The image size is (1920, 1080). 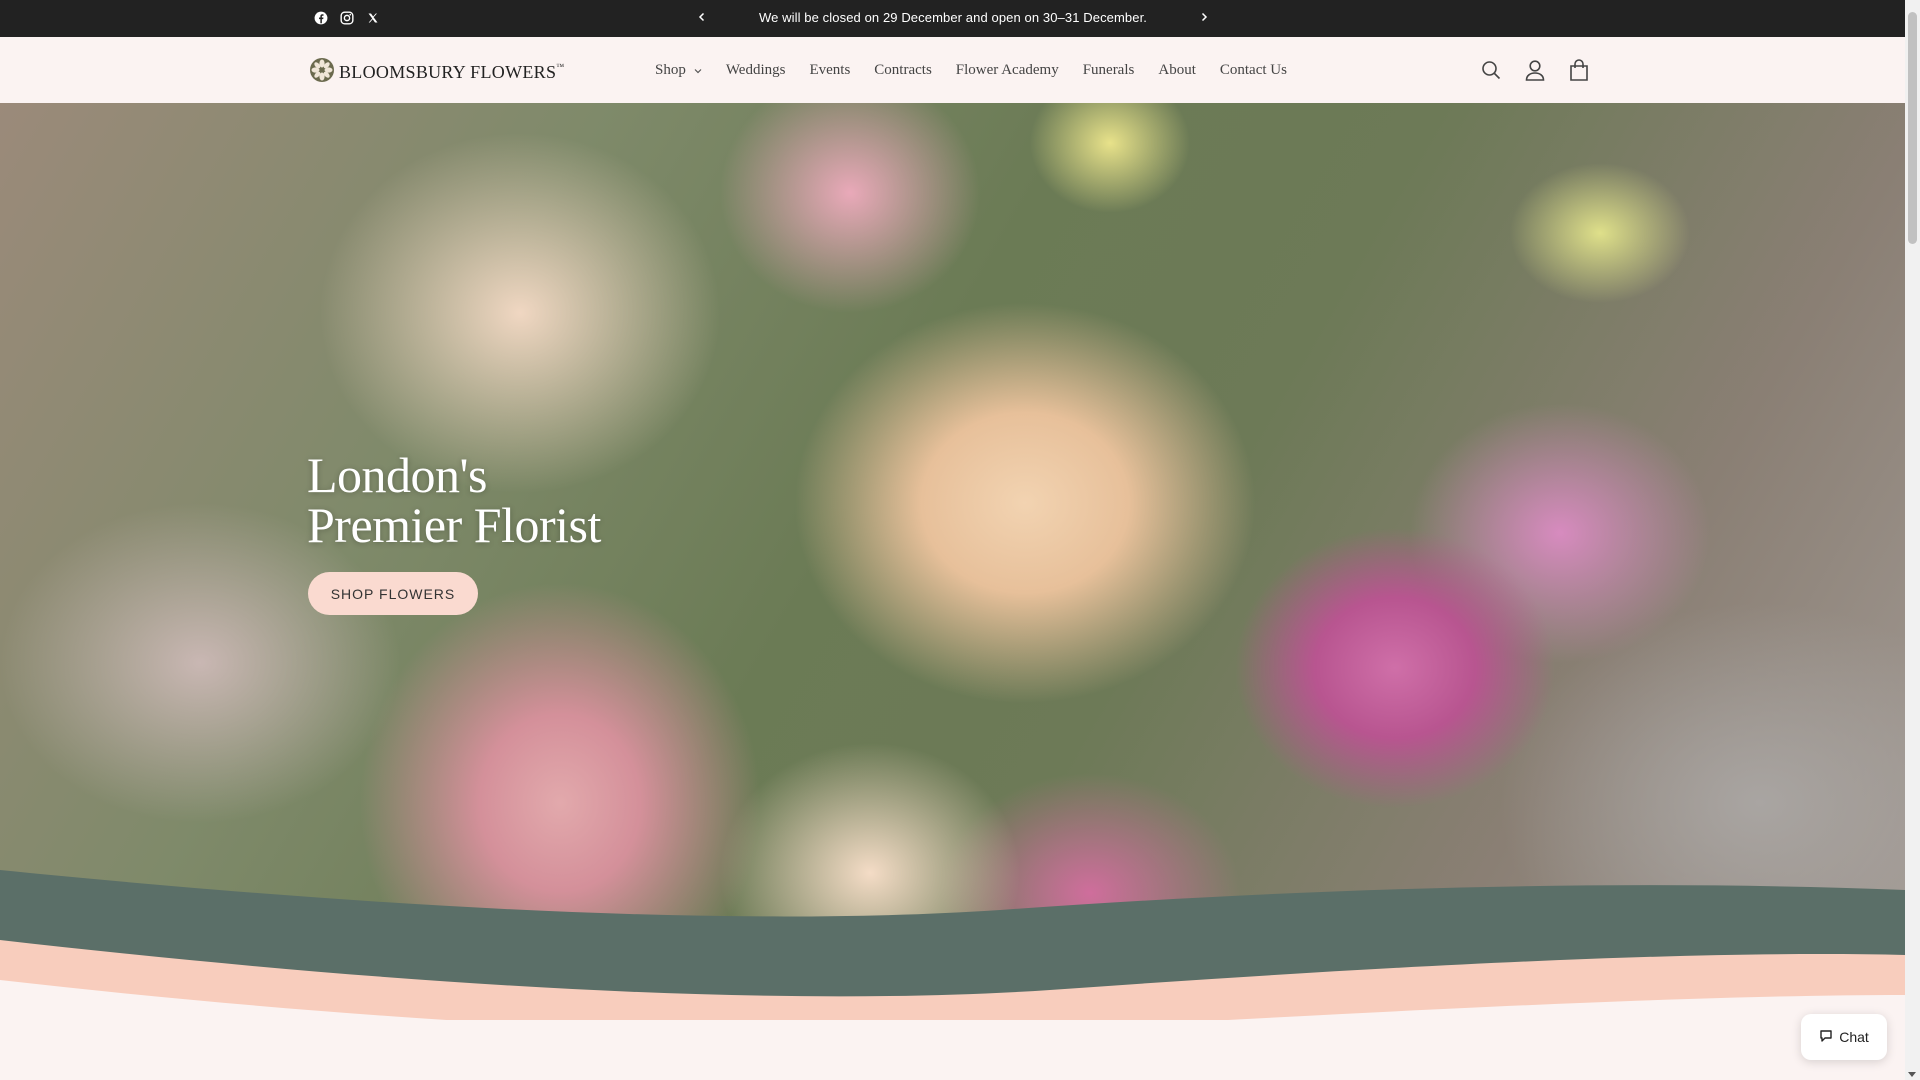 I want to click on nav-item-label: About, so click(x=1177, y=69).